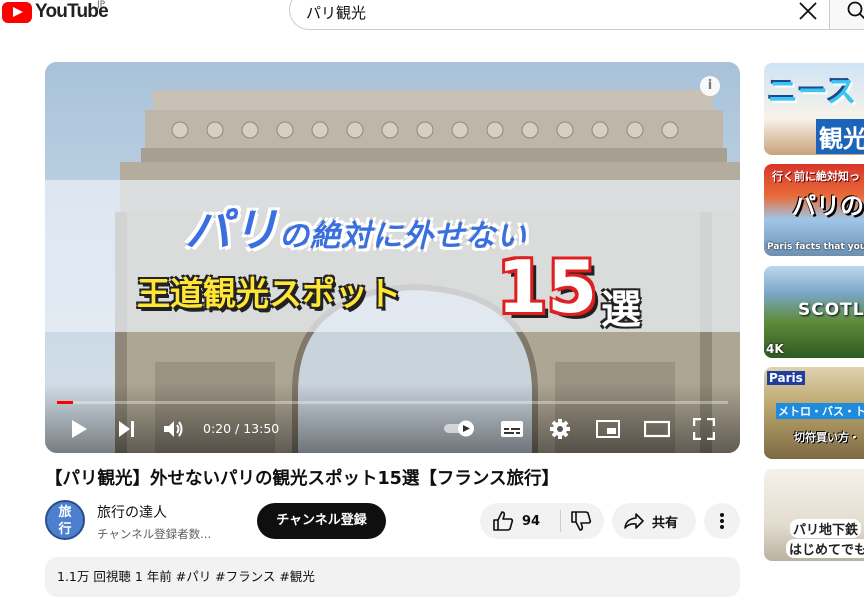  Describe the element at coordinates (786, 378) in the screenshot. I see `sidebar-thumb-title: Paris` at that location.